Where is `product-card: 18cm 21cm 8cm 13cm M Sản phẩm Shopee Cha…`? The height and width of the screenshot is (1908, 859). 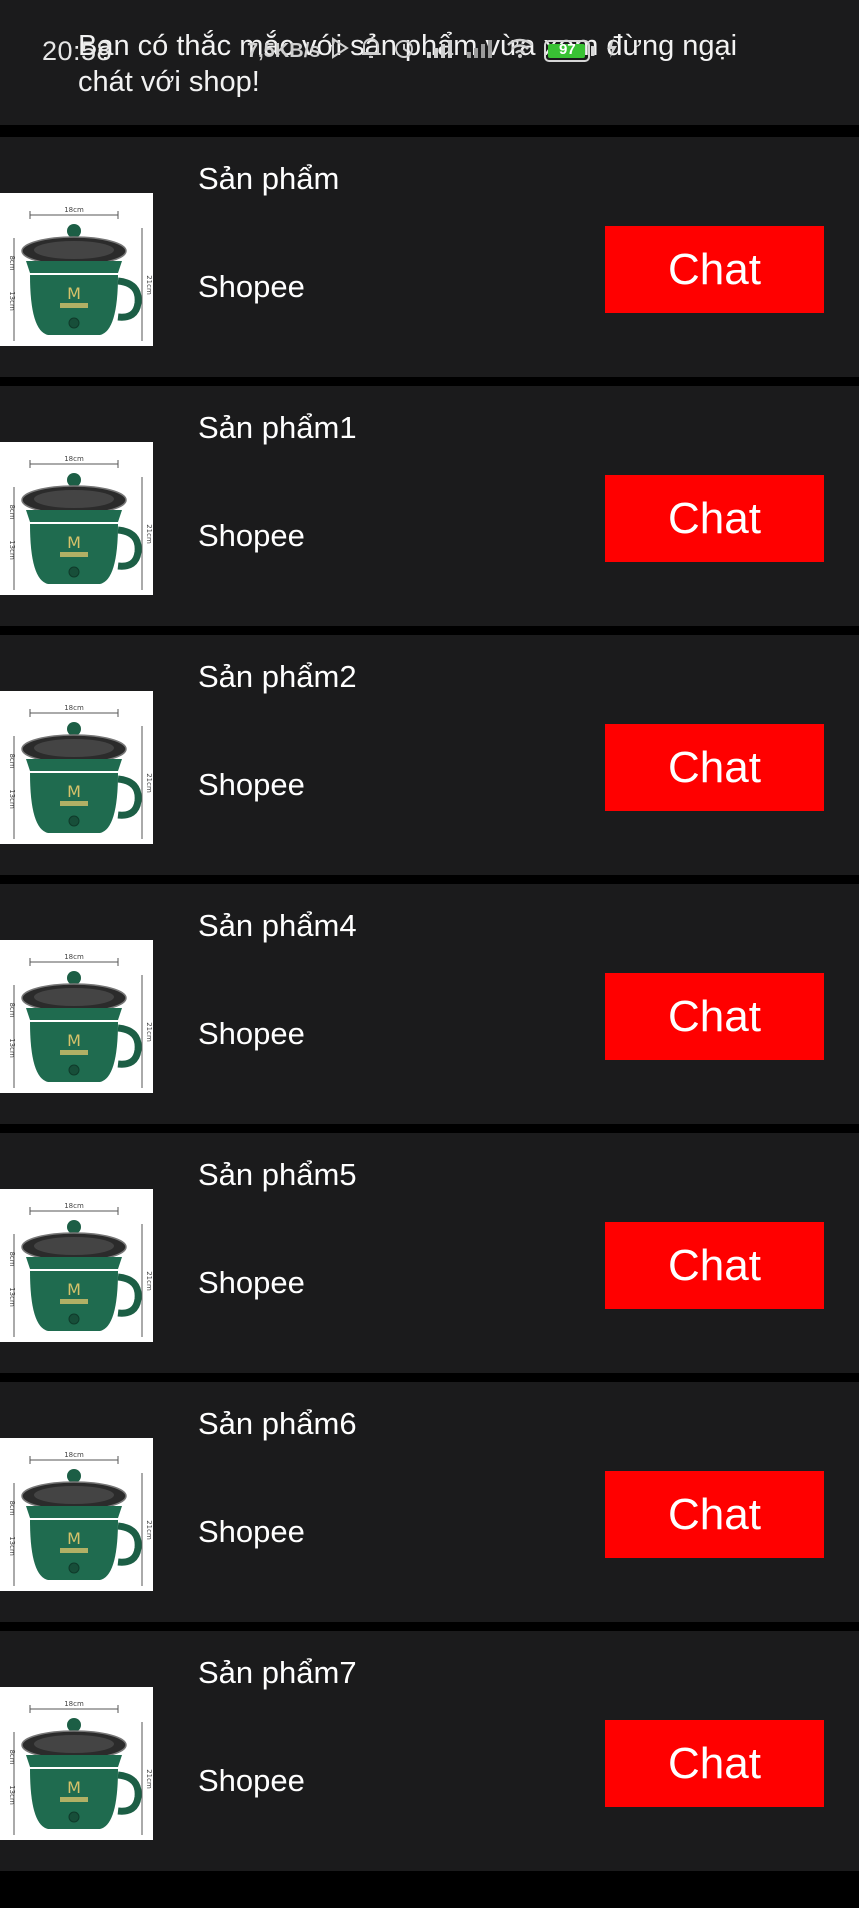 product-card: 18cm 21cm 8cm 13cm M Sản phẩm Shopee Cha… is located at coordinates (429, 257).